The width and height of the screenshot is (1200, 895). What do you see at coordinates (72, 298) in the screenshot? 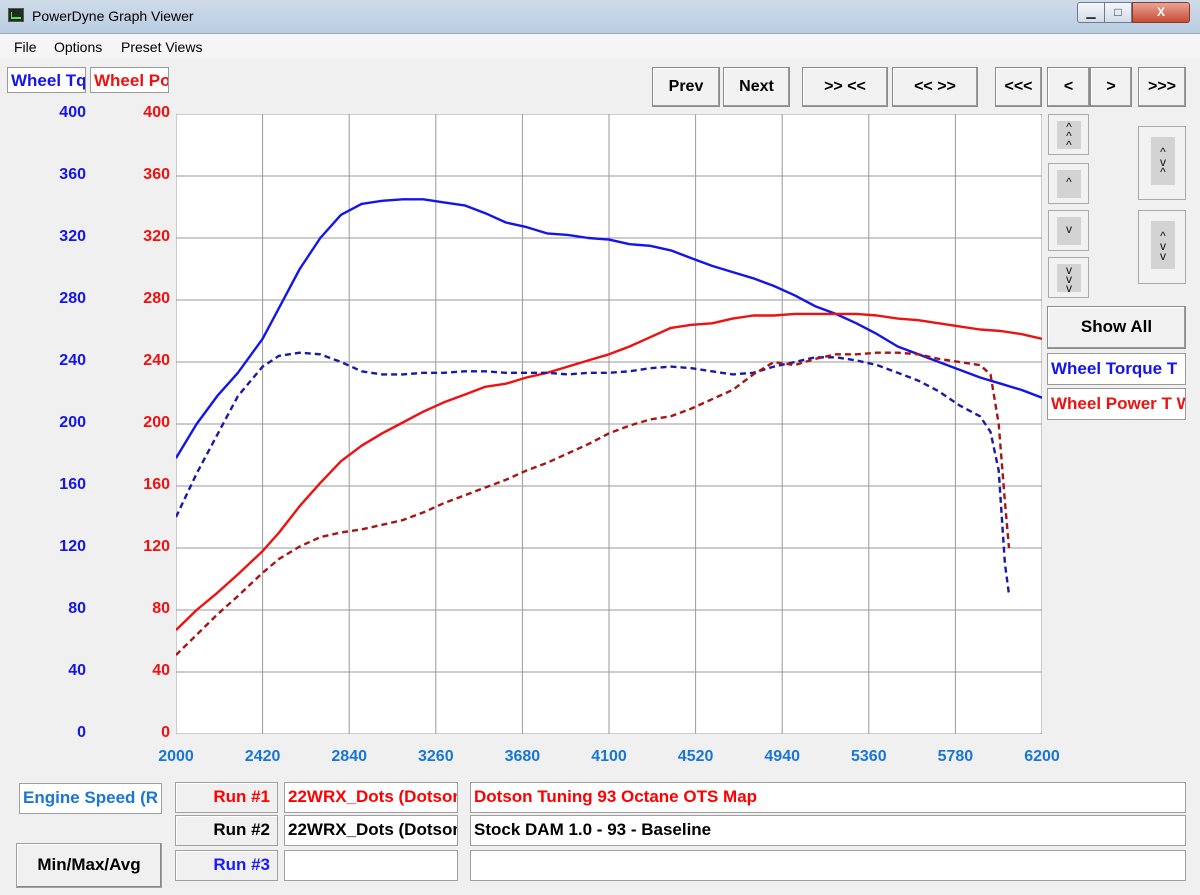
I see `y-tick-label-torque: 280` at bounding box center [72, 298].